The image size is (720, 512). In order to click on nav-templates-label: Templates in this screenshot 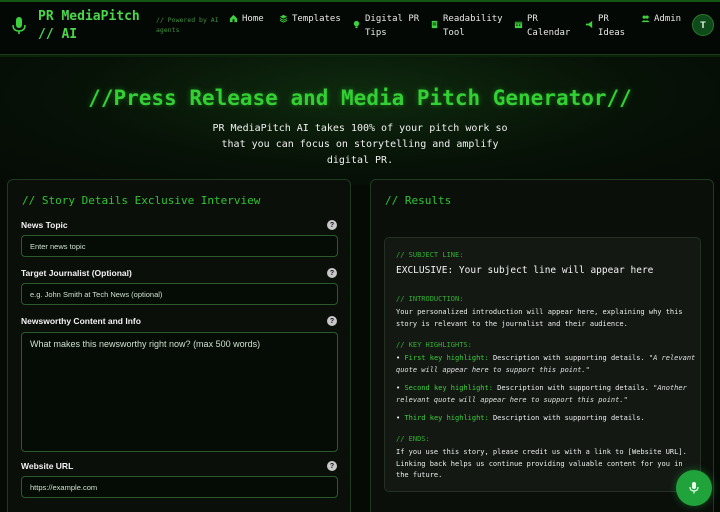, I will do `click(316, 19)`.